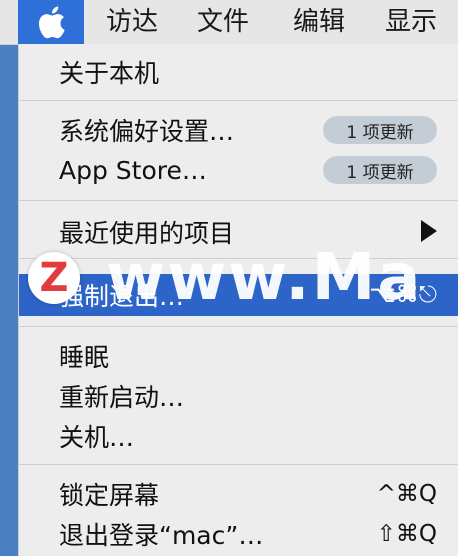 Image resolution: width=458 pixels, height=556 pixels. I want to click on apple-icon, so click(51, 22).